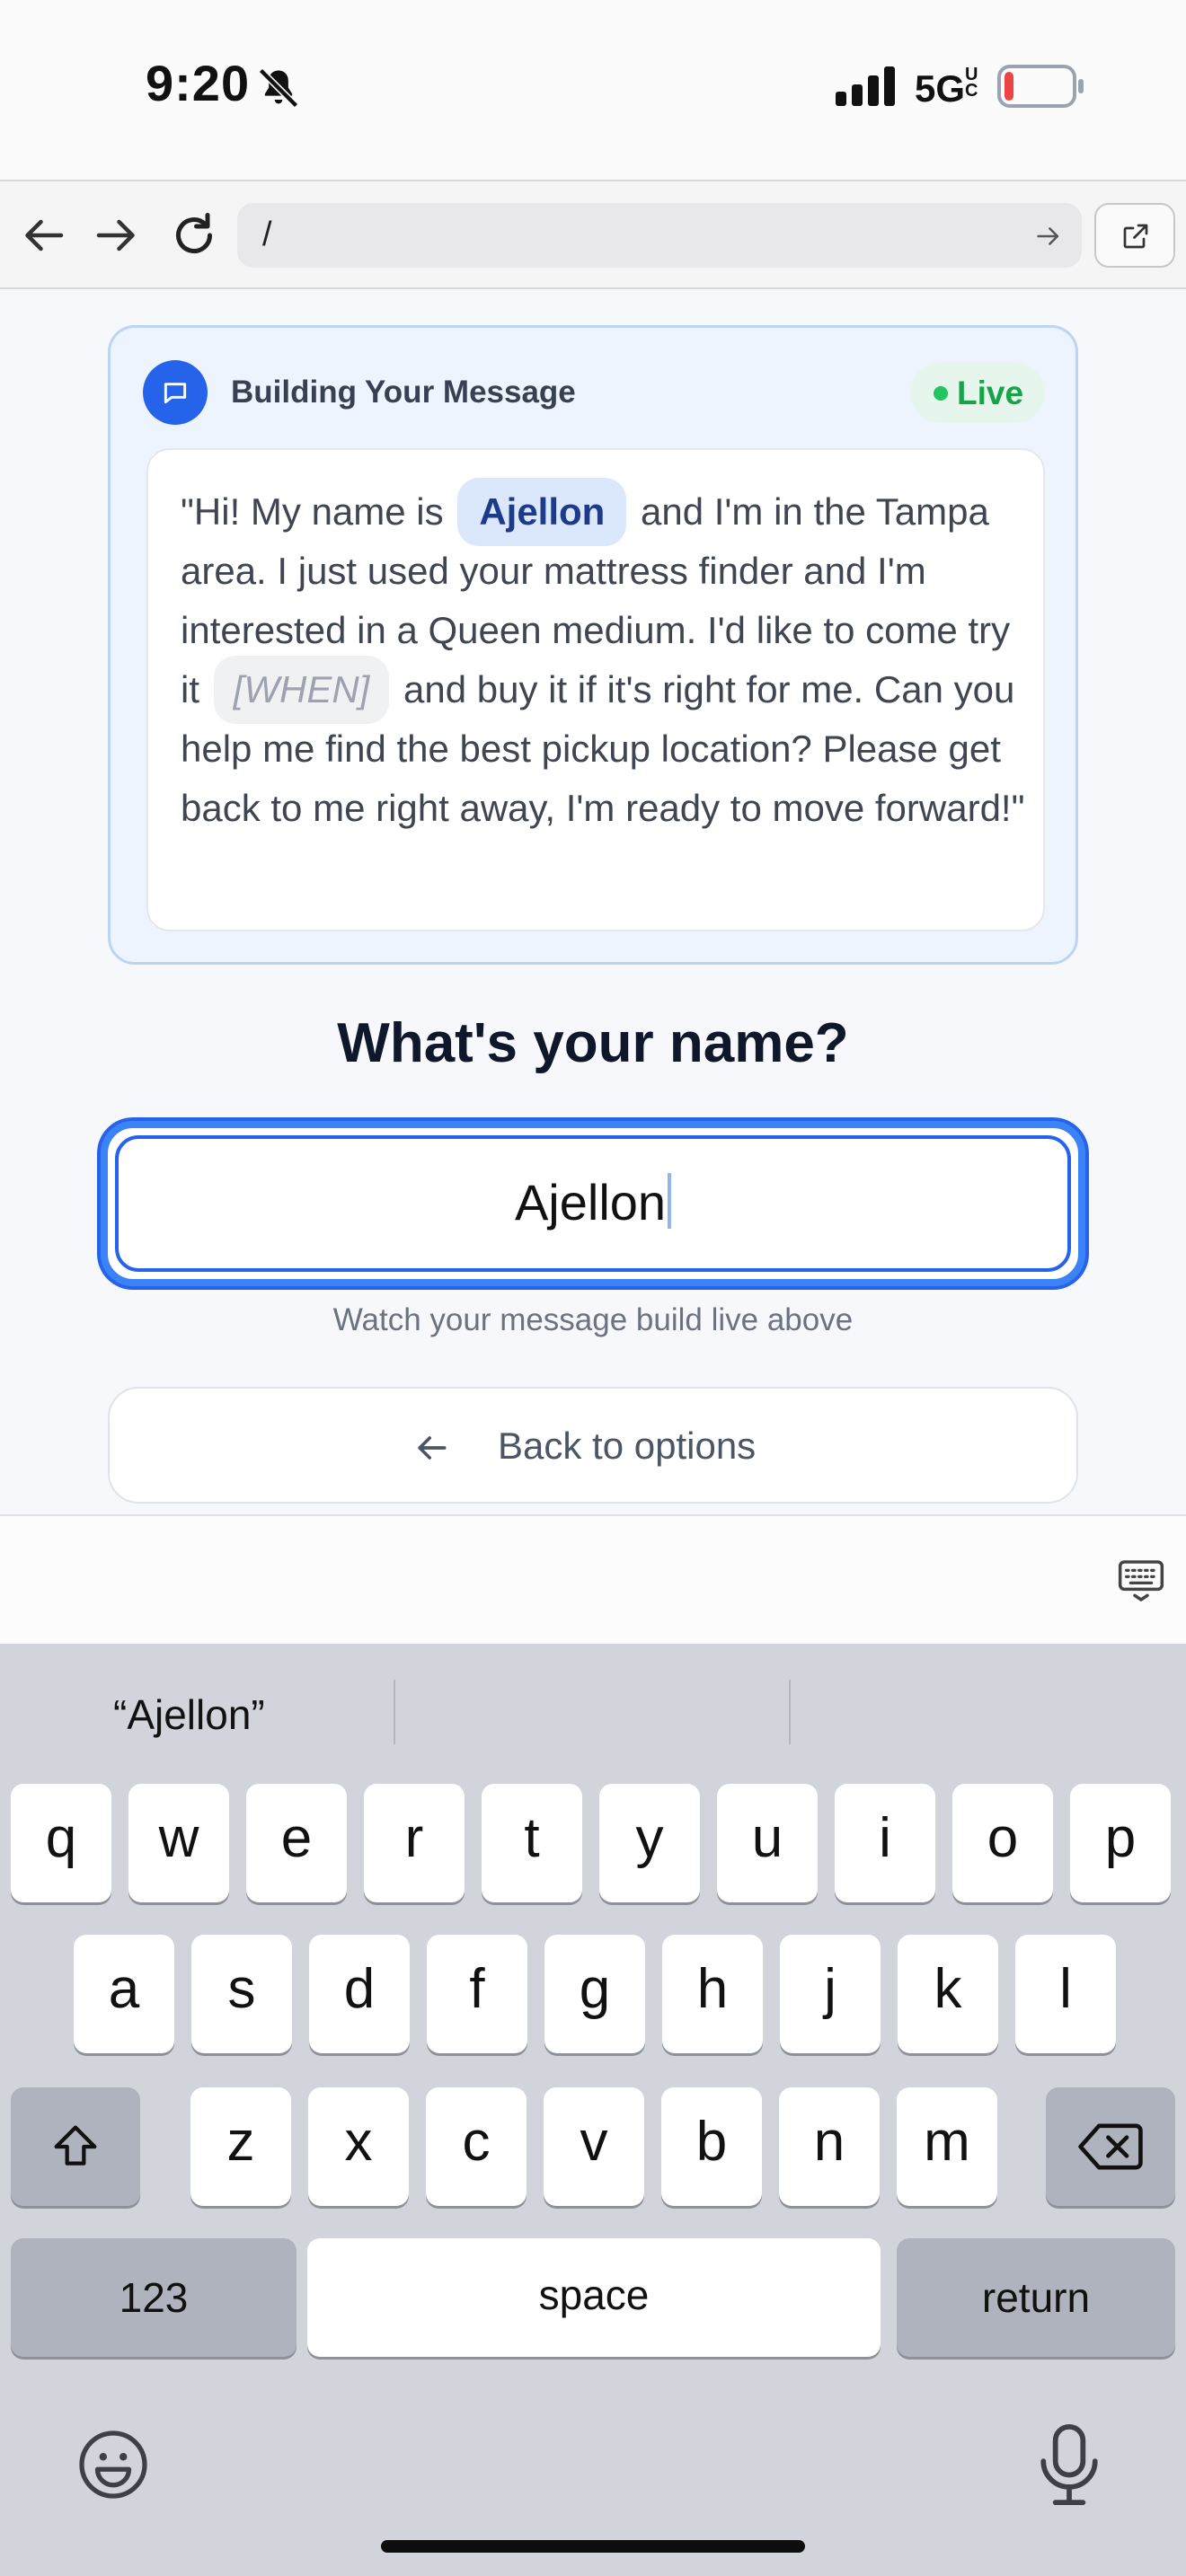  Describe the element at coordinates (990, 393) in the screenshot. I see `live-label: Live` at that location.